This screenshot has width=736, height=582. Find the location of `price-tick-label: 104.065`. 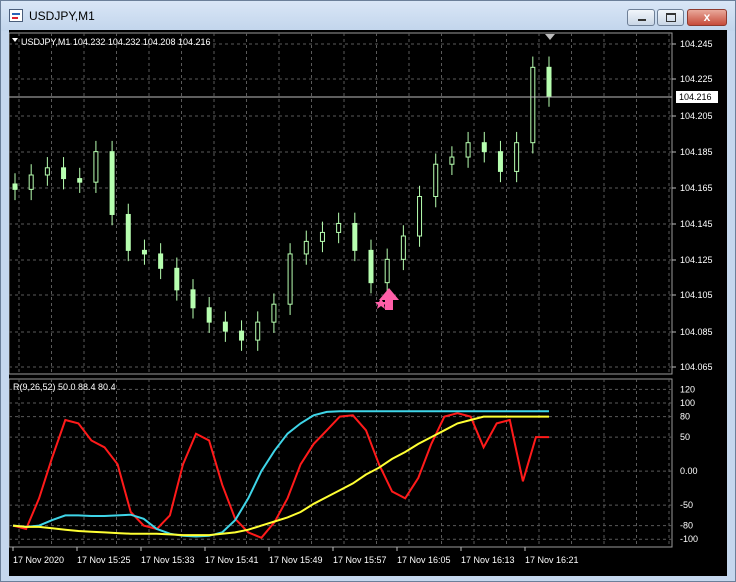

price-tick-label: 104.065 is located at coordinates (696, 367).